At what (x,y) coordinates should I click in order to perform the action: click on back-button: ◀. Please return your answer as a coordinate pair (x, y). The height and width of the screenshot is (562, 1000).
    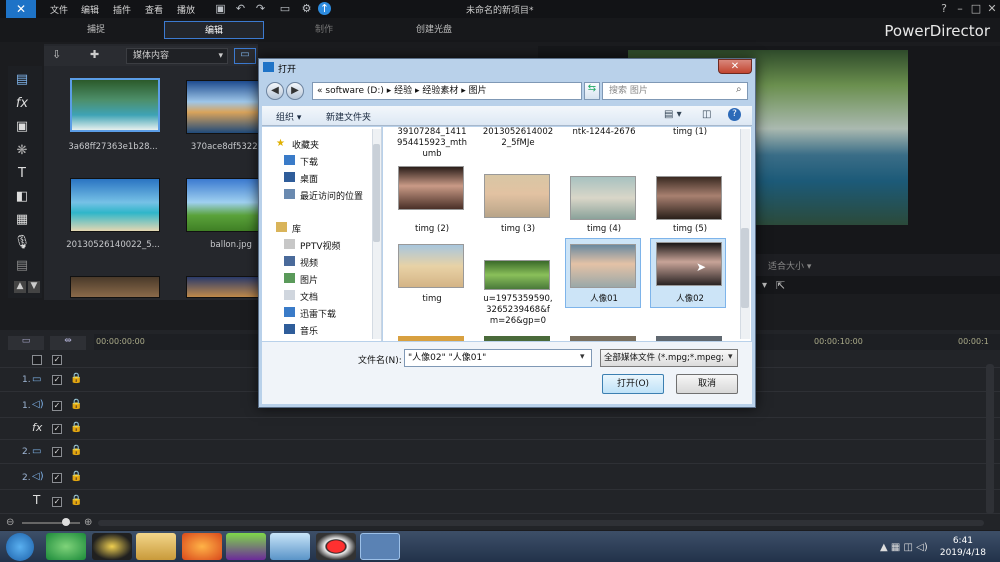
    Looking at the image, I should click on (275, 91).